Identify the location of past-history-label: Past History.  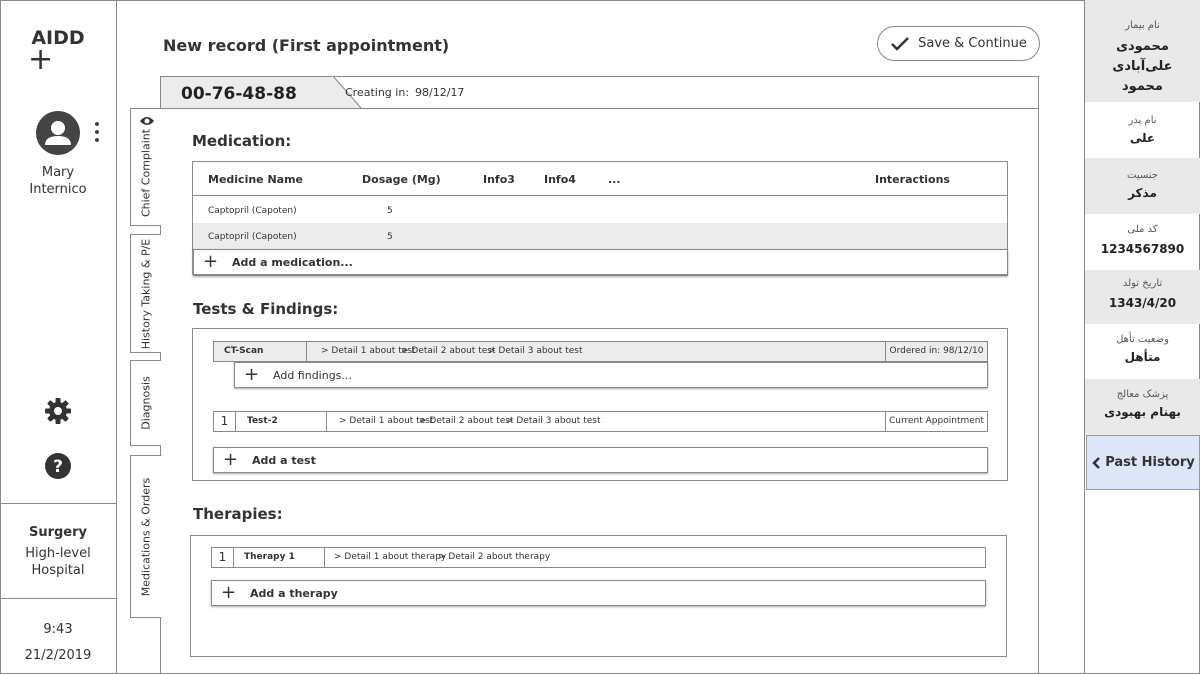
(1150, 462).